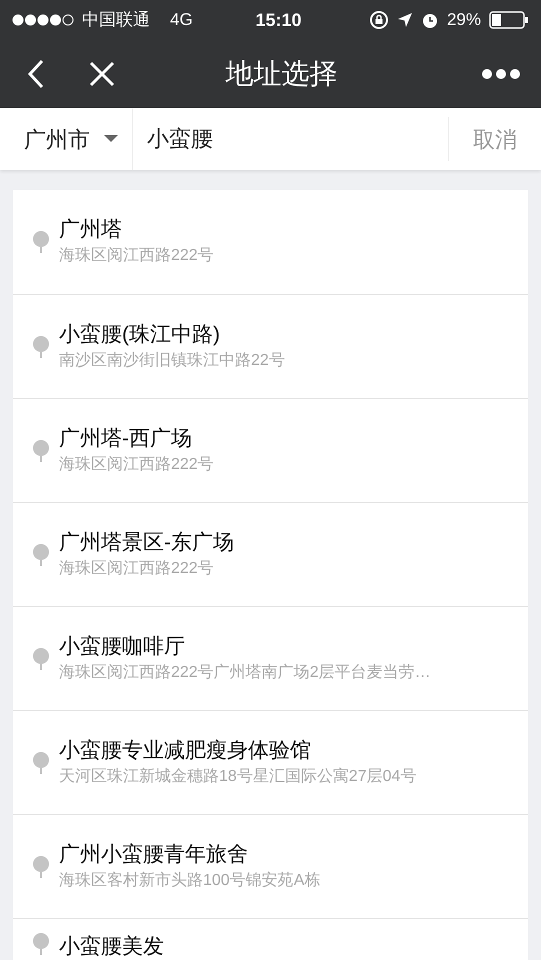 This screenshot has height=960, width=541. I want to click on place-name: 广州小蛮腰青年旅舍, so click(154, 855).